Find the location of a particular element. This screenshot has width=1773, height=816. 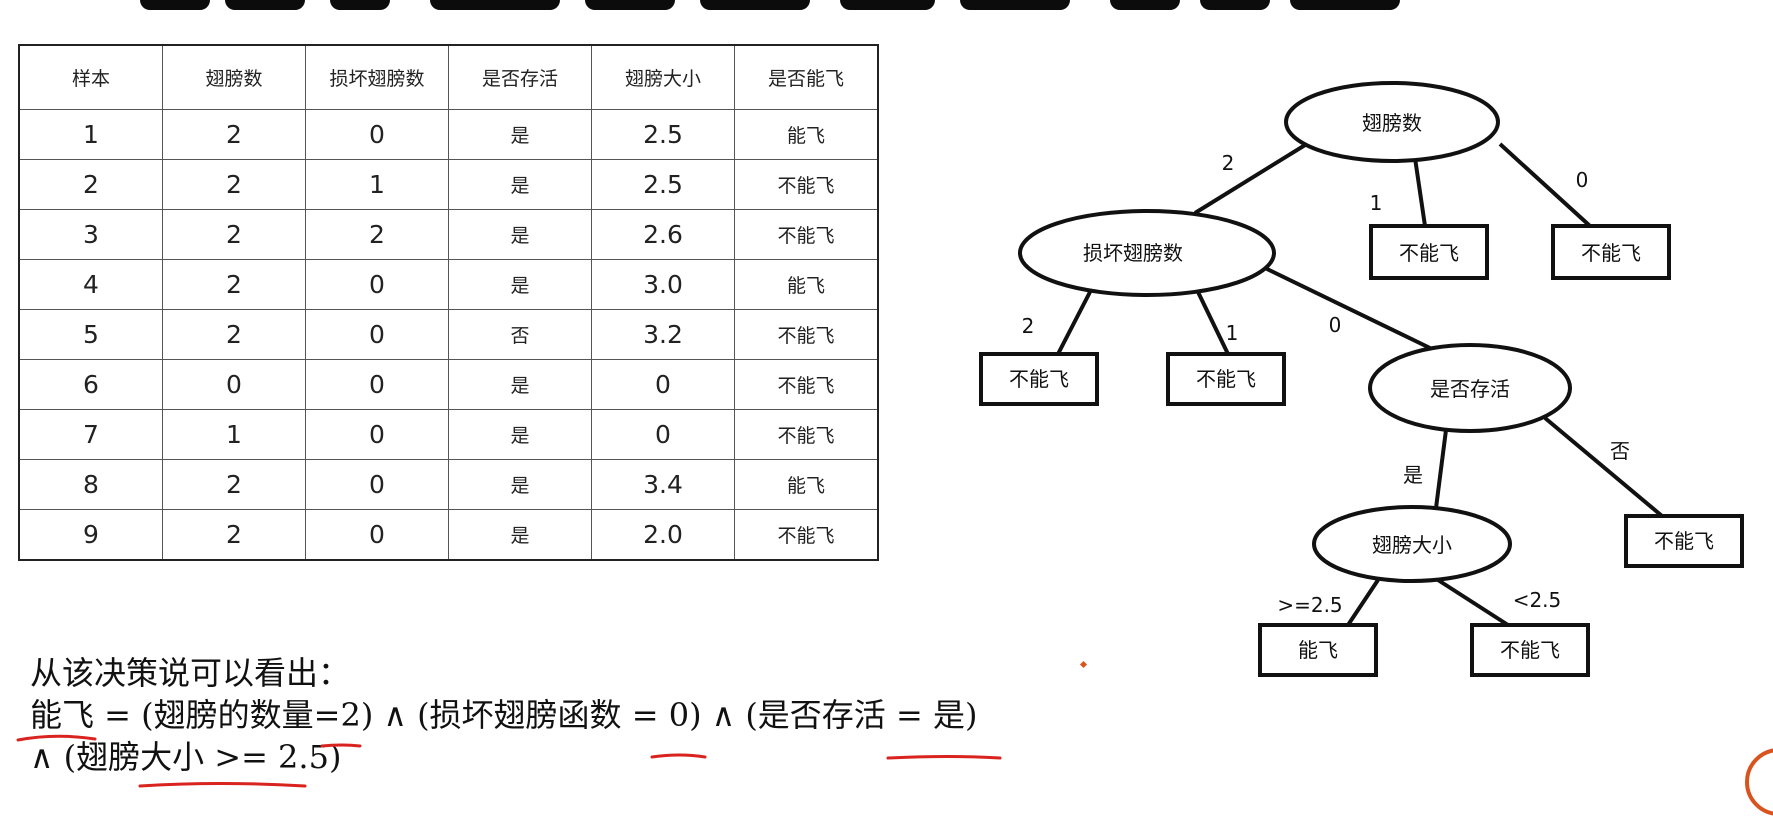

leaf-damaged-2-label: 不能飞 is located at coordinates (1039, 379).